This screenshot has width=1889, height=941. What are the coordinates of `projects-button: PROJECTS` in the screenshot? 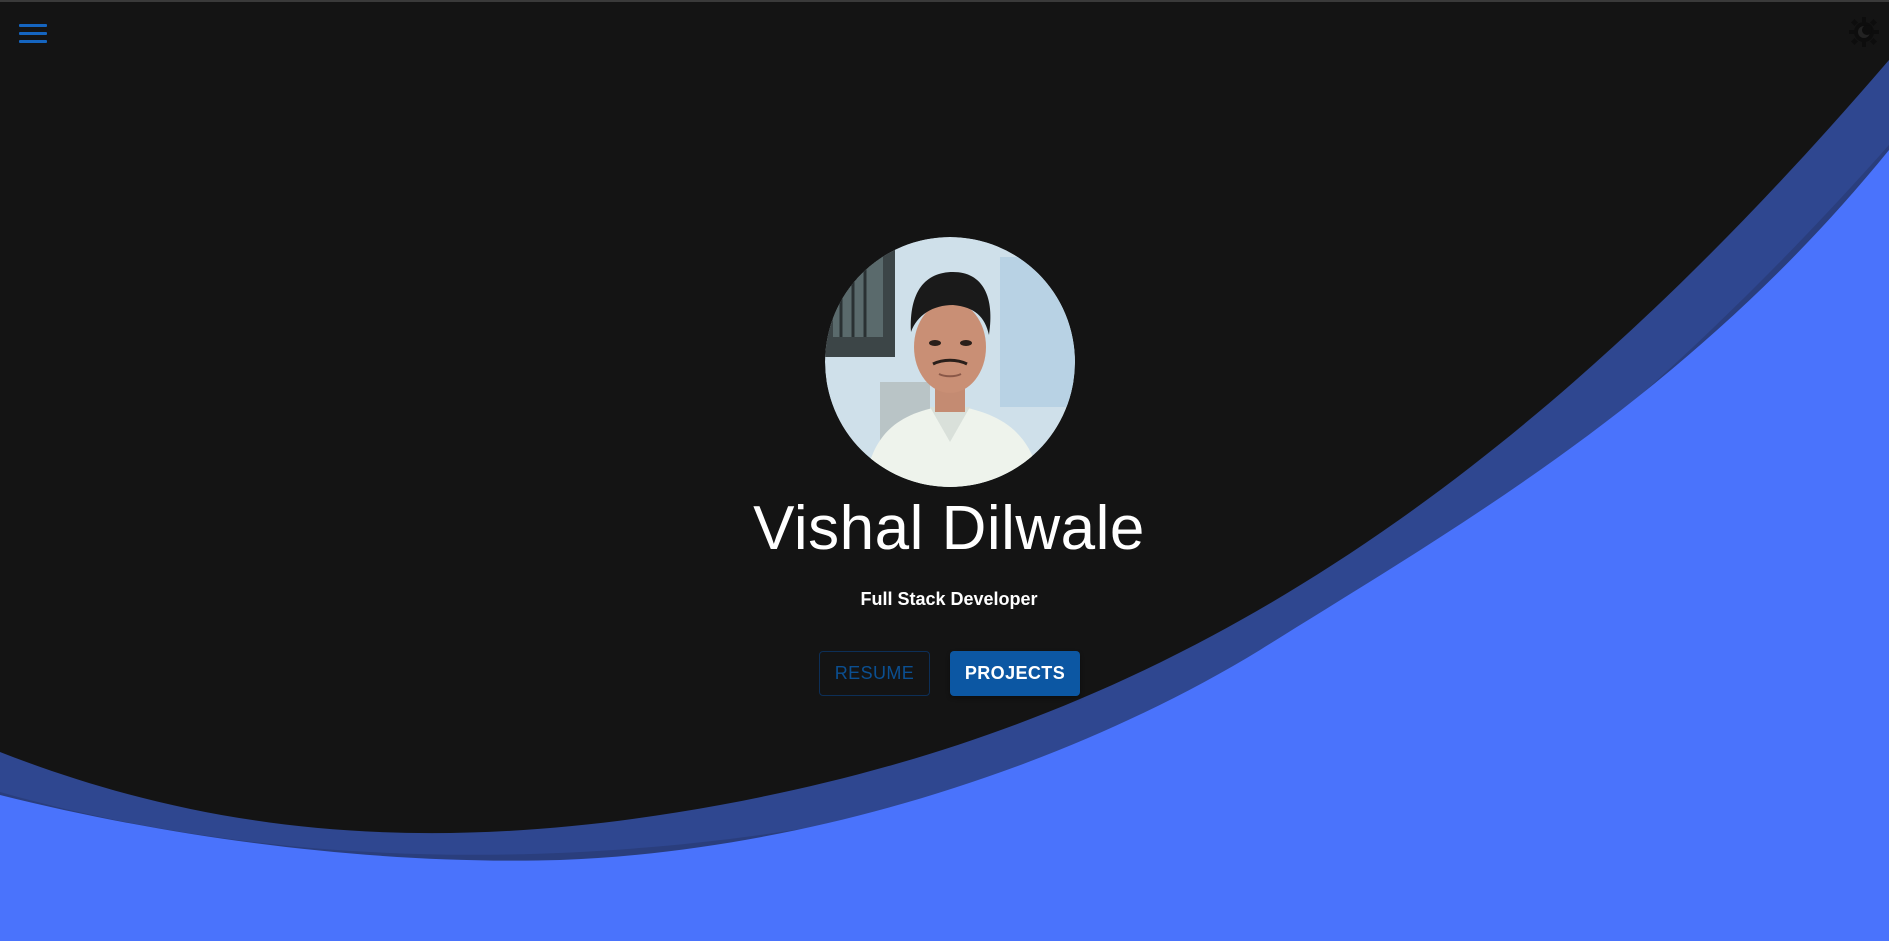 It's located at (1015, 673).